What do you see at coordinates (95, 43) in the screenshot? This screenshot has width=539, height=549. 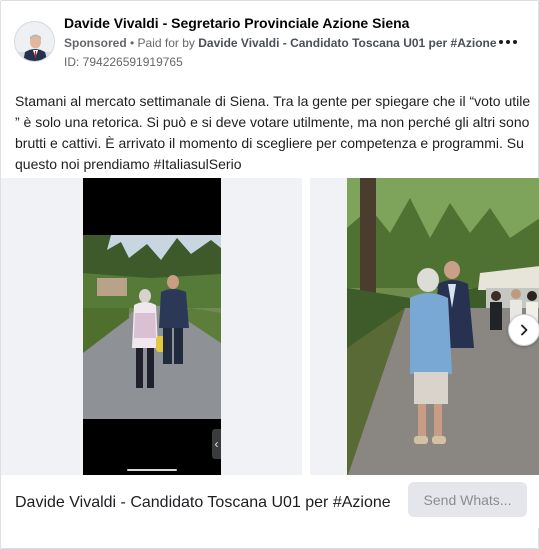 I see `sponsored-label: Sponsored` at bounding box center [95, 43].